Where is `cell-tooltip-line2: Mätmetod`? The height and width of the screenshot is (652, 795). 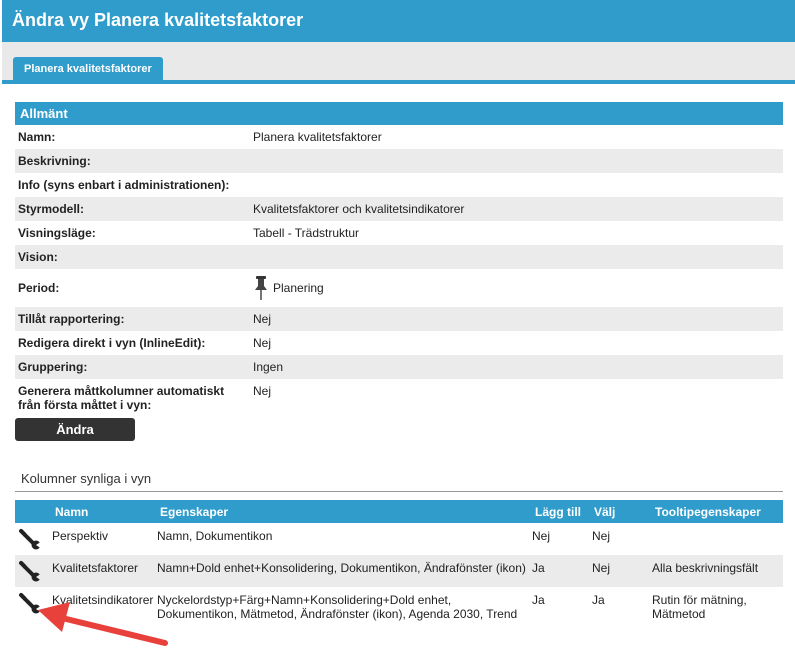
cell-tooltip-line2: Mätmetod is located at coordinates (679, 614).